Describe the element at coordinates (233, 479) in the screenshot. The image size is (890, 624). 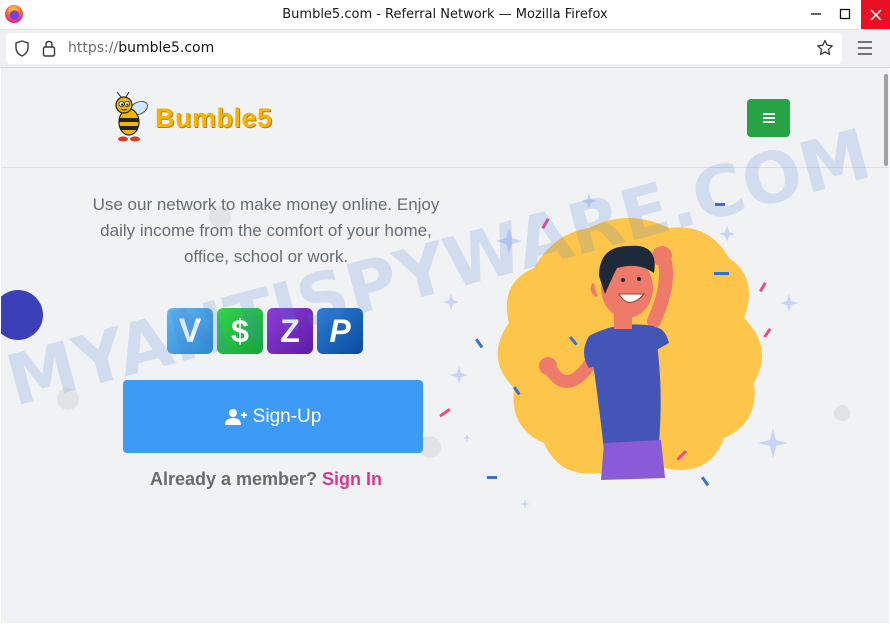
I see `member-prompt-text: Already a member?` at that location.